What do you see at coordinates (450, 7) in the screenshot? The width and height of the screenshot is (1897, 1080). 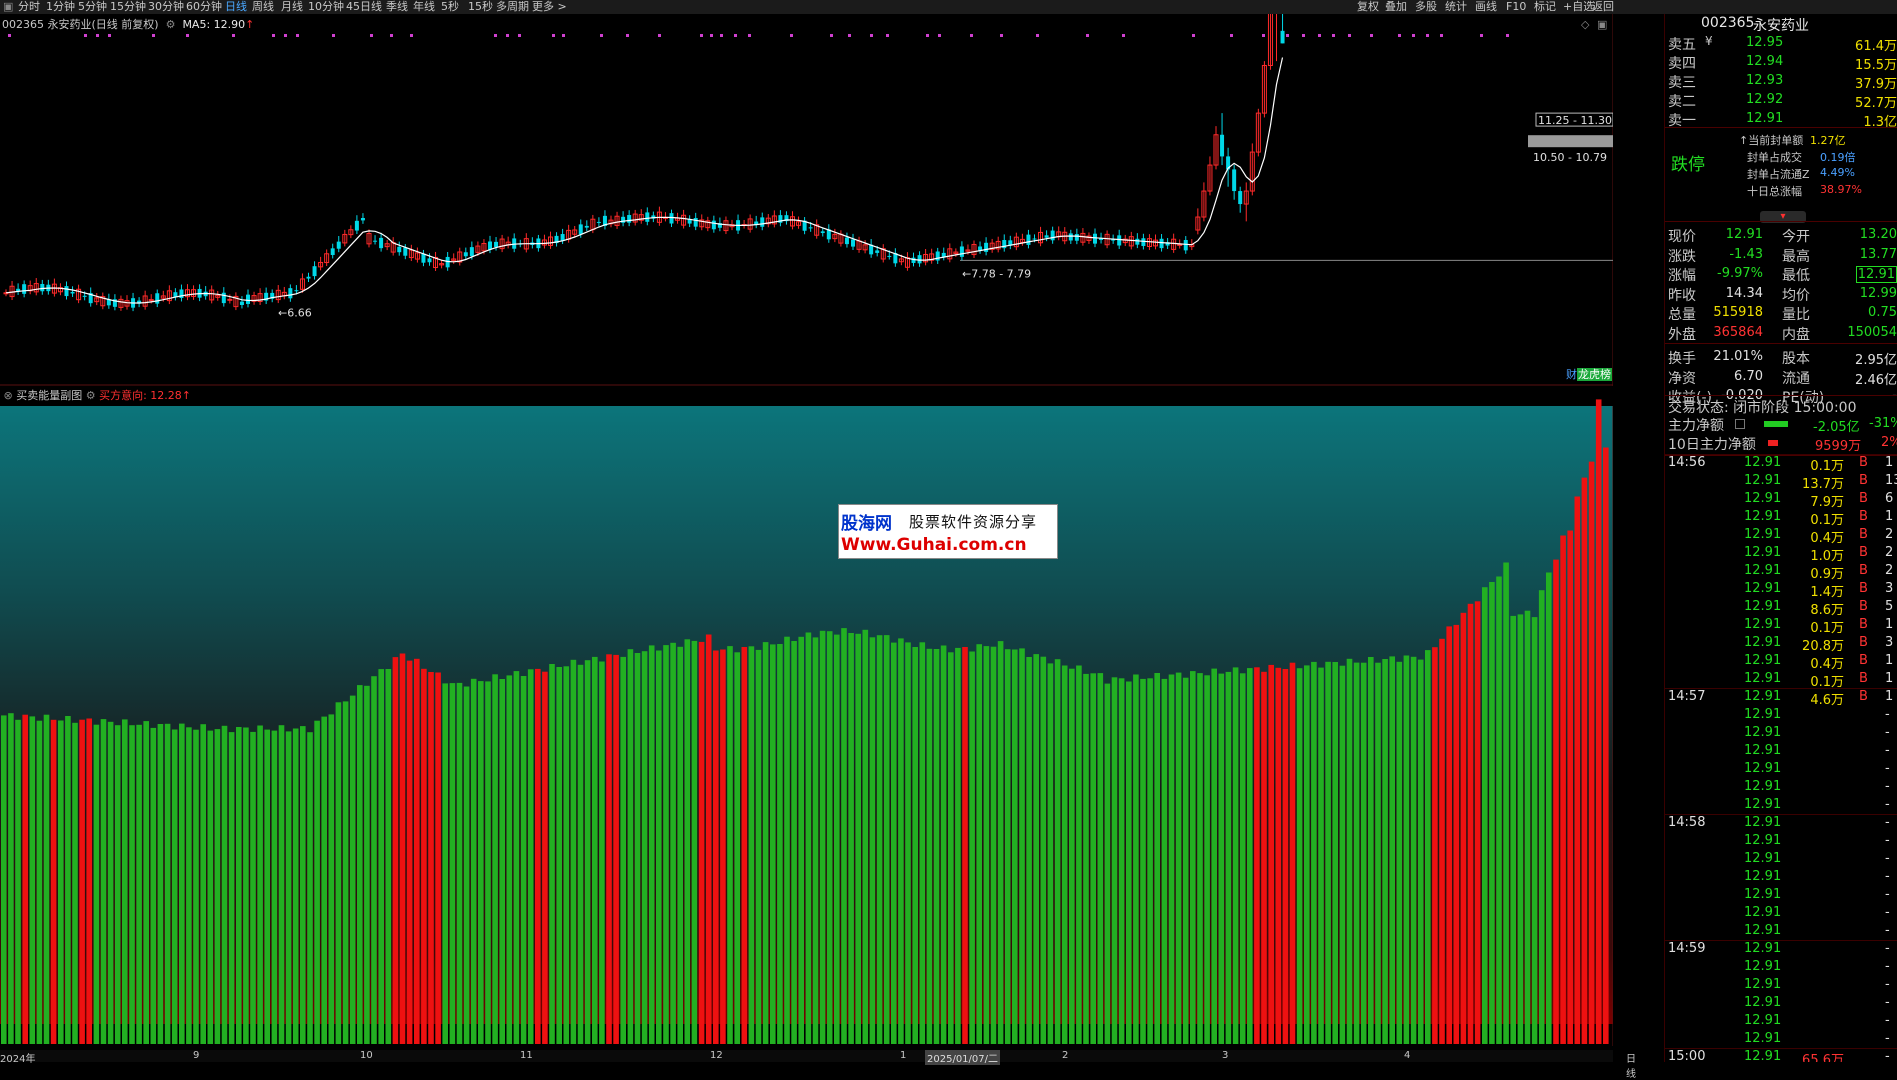 I see `toolbar-item: 5秒` at bounding box center [450, 7].